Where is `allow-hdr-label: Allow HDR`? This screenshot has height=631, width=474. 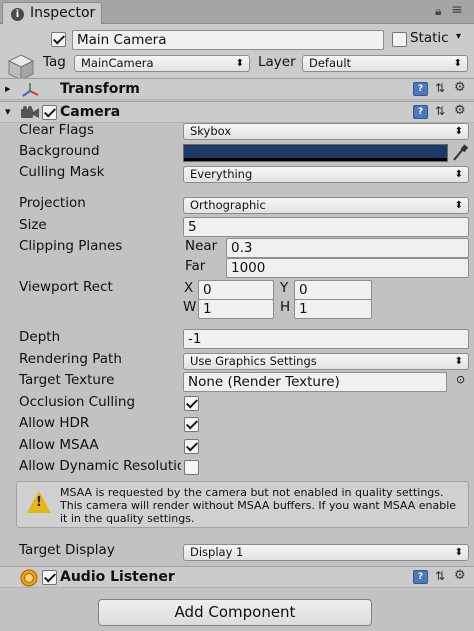 allow-hdr-label: Allow HDR is located at coordinates (54, 423).